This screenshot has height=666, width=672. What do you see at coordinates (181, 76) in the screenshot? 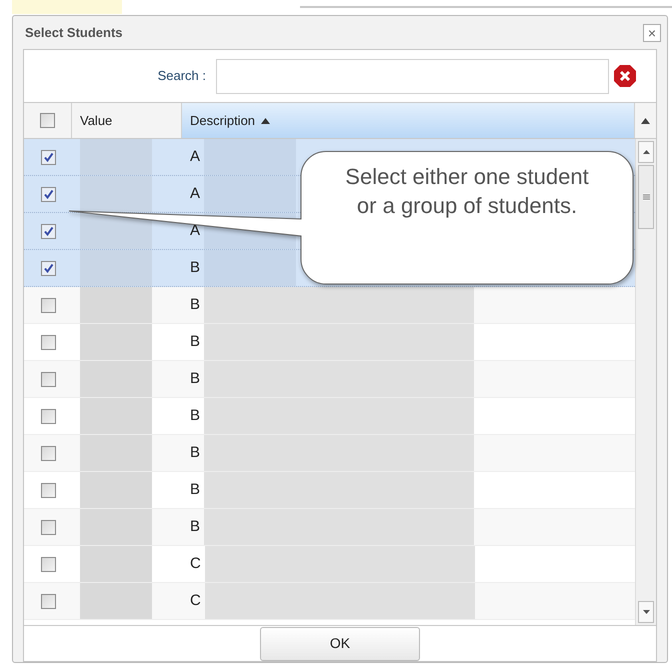
I see `search-label: Search :` at bounding box center [181, 76].